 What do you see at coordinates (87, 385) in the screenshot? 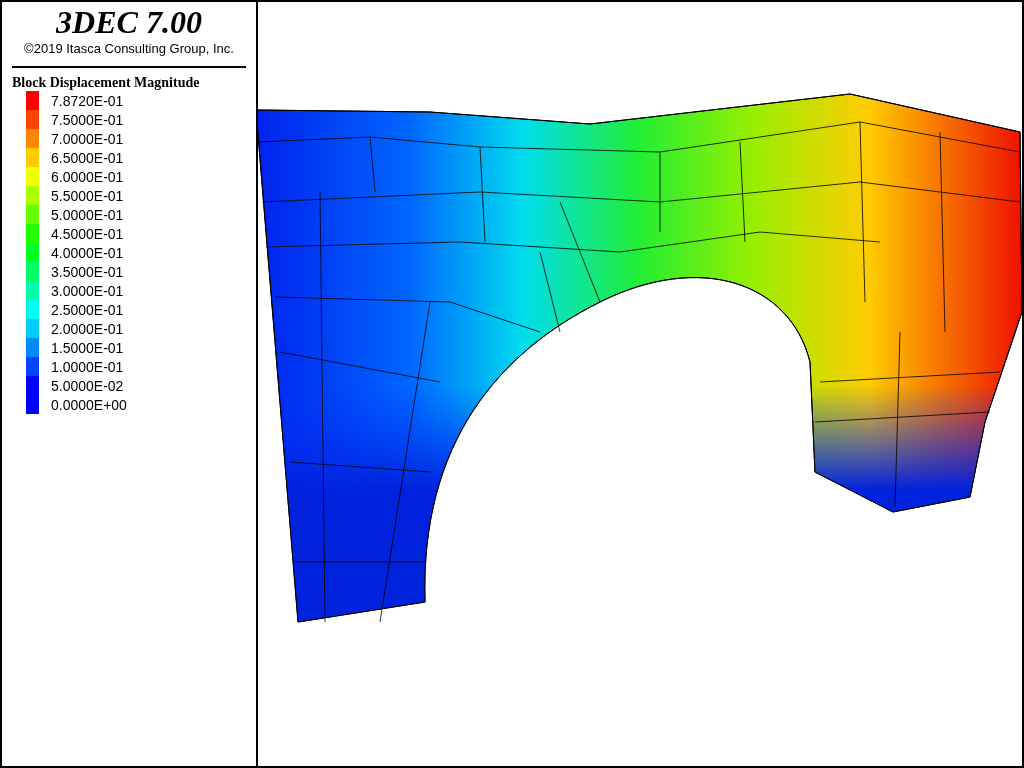
I see `legend-label: 5.0000E-02` at bounding box center [87, 385].